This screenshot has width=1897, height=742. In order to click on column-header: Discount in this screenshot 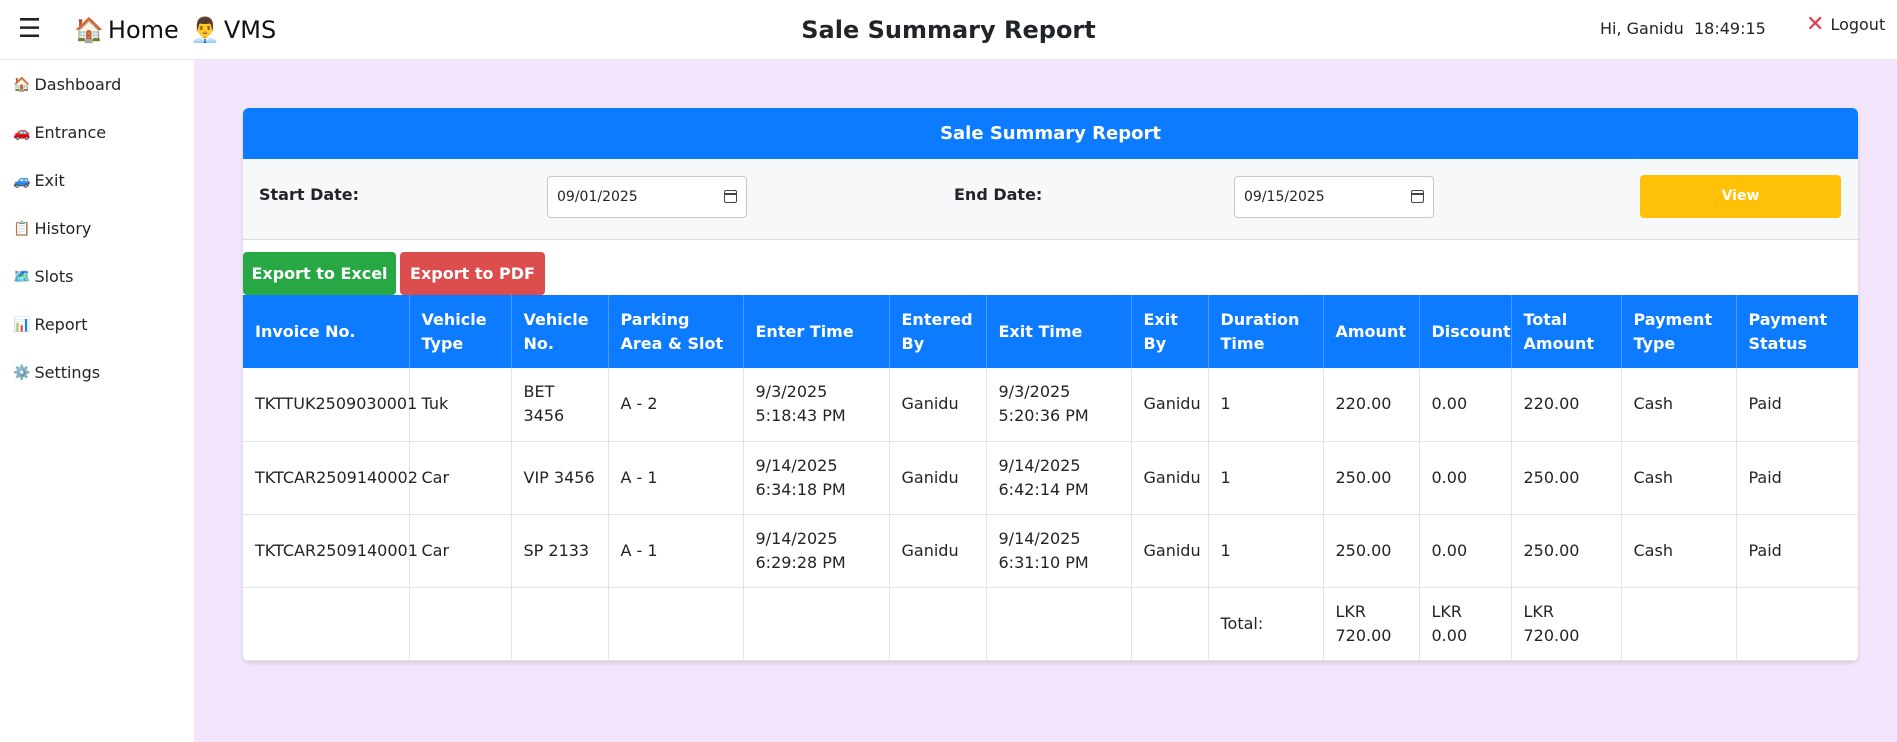, I will do `click(1465, 331)`.